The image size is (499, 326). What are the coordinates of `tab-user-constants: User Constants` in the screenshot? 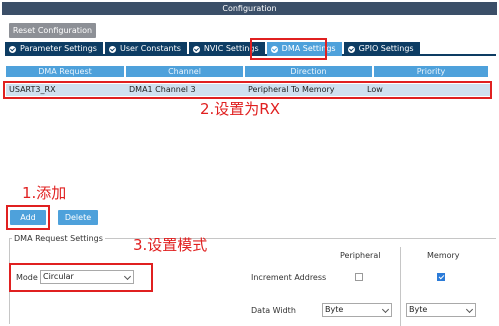 It's located at (145, 49).